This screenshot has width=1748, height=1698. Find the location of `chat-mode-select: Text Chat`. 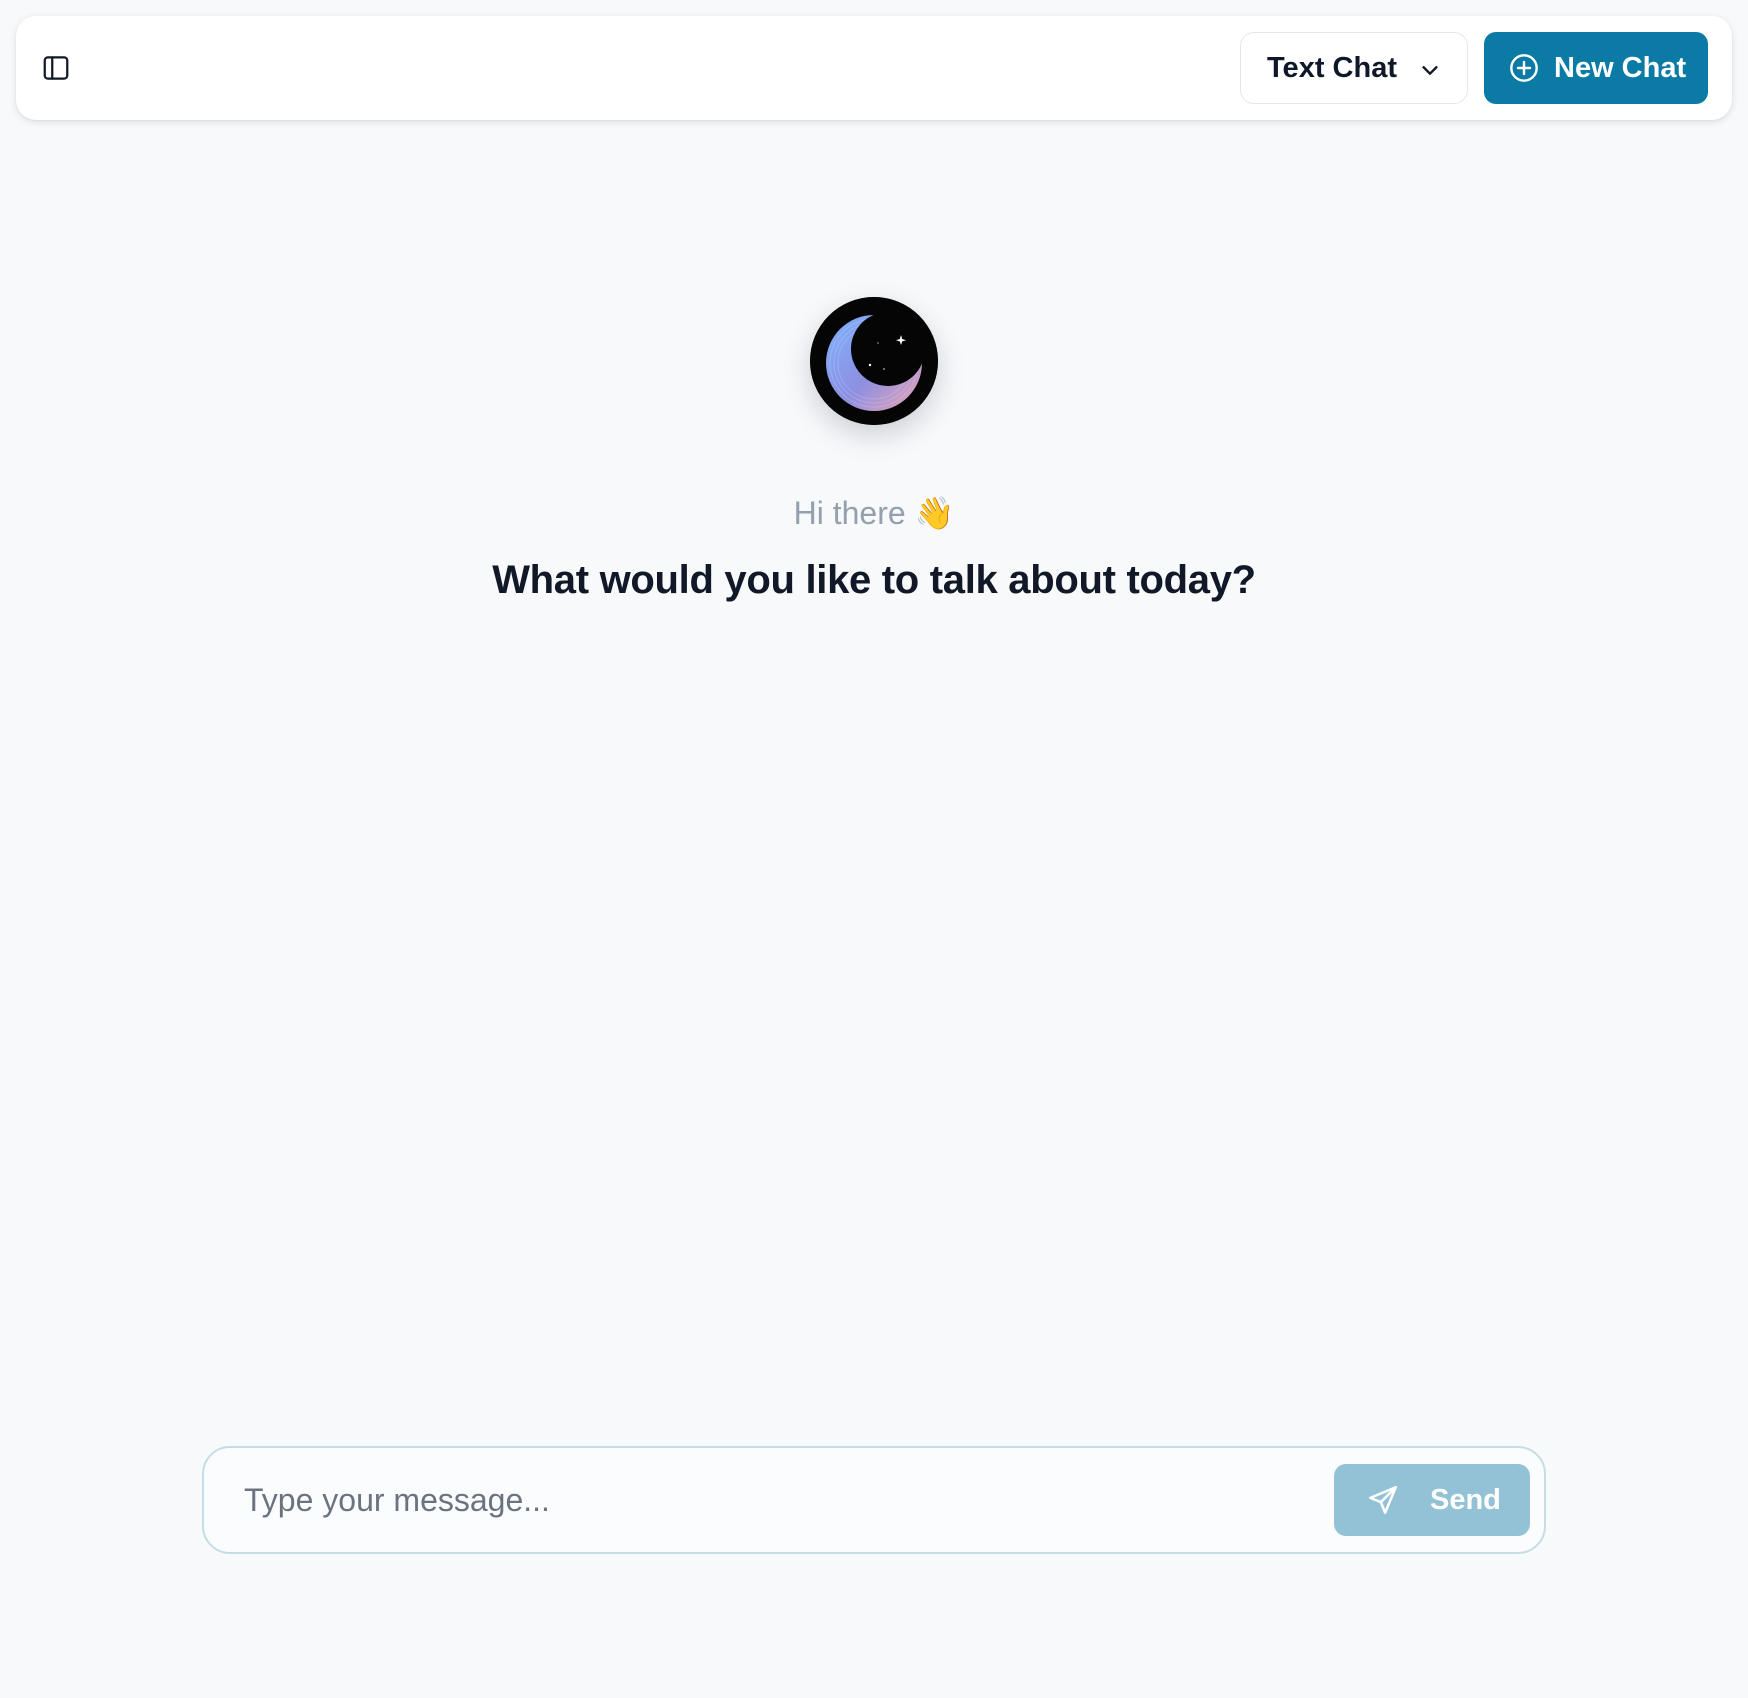

chat-mode-select: Text Chat is located at coordinates (1354, 68).